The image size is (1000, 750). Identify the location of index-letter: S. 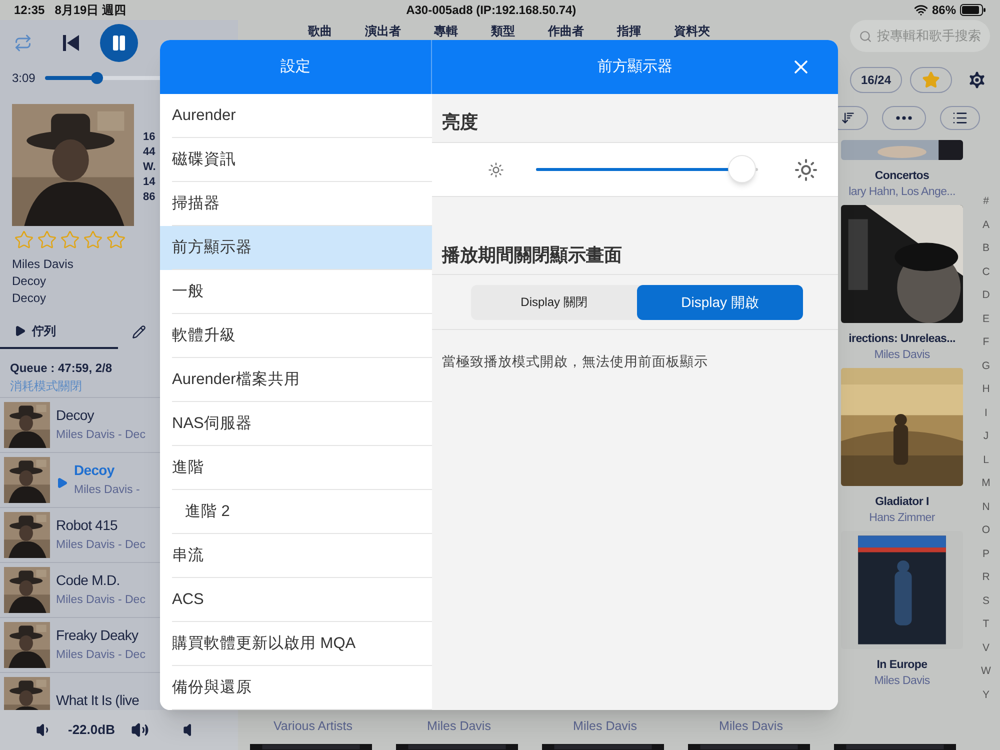
(986, 601).